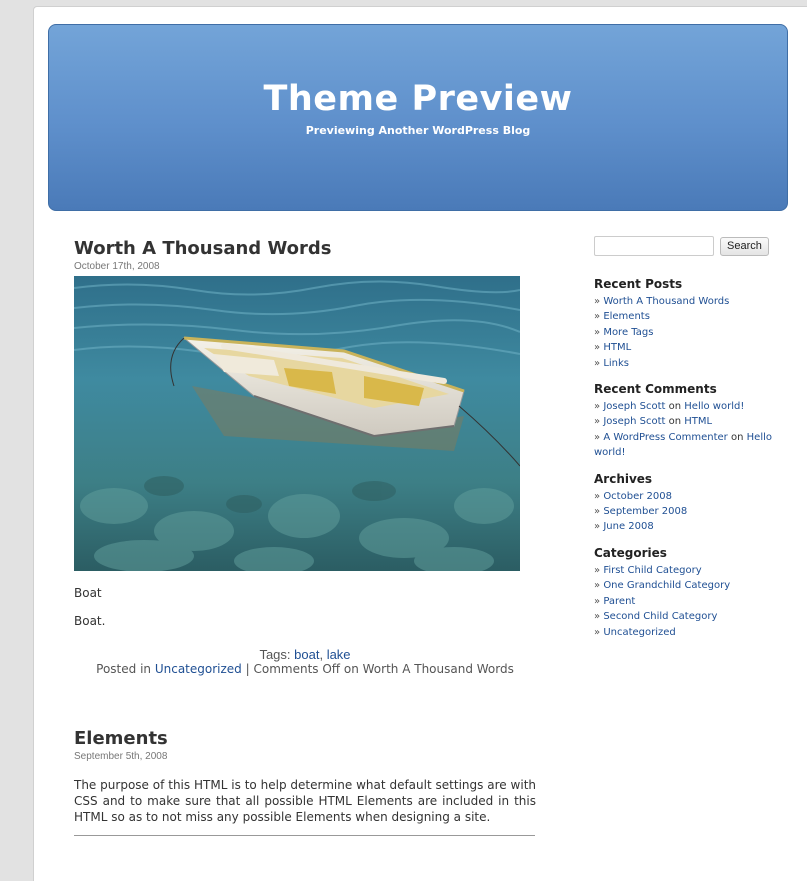 The width and height of the screenshot is (807, 881). What do you see at coordinates (689, 526) in the screenshot?
I see `list-item: » June 2008` at bounding box center [689, 526].